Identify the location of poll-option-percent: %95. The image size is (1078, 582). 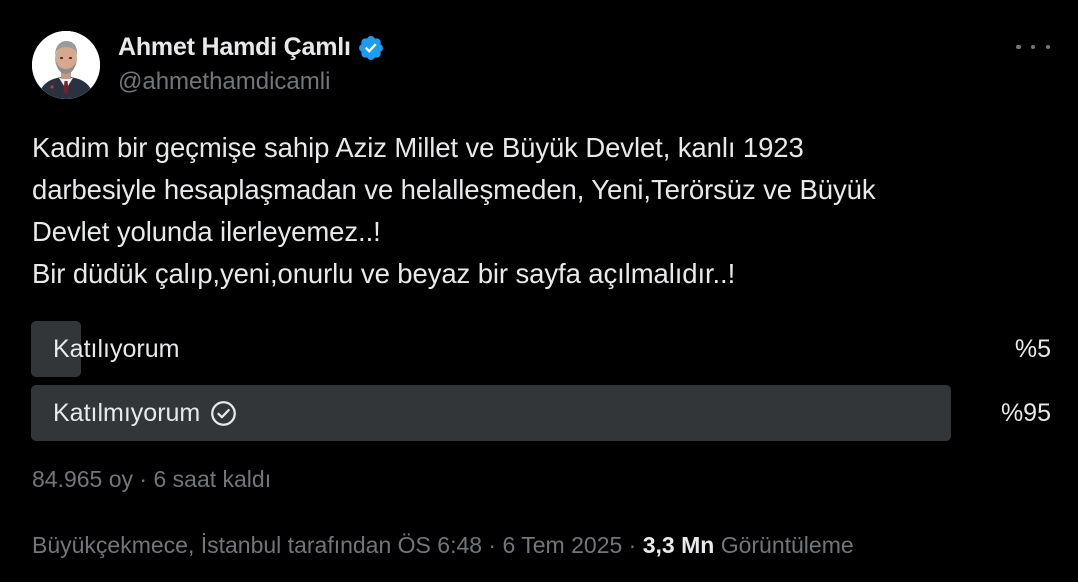
(1025, 412).